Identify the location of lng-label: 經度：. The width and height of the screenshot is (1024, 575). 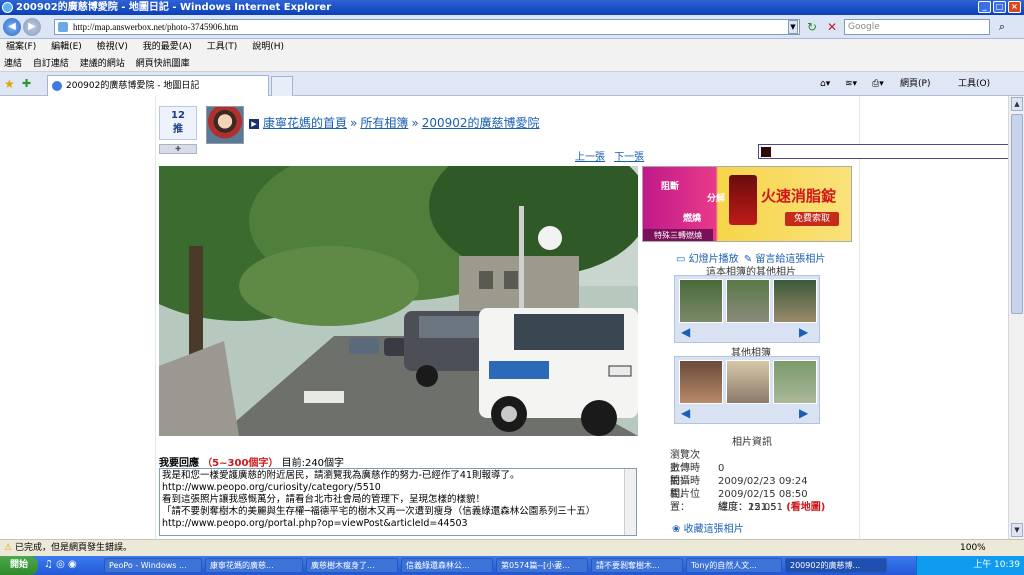
(733, 507).